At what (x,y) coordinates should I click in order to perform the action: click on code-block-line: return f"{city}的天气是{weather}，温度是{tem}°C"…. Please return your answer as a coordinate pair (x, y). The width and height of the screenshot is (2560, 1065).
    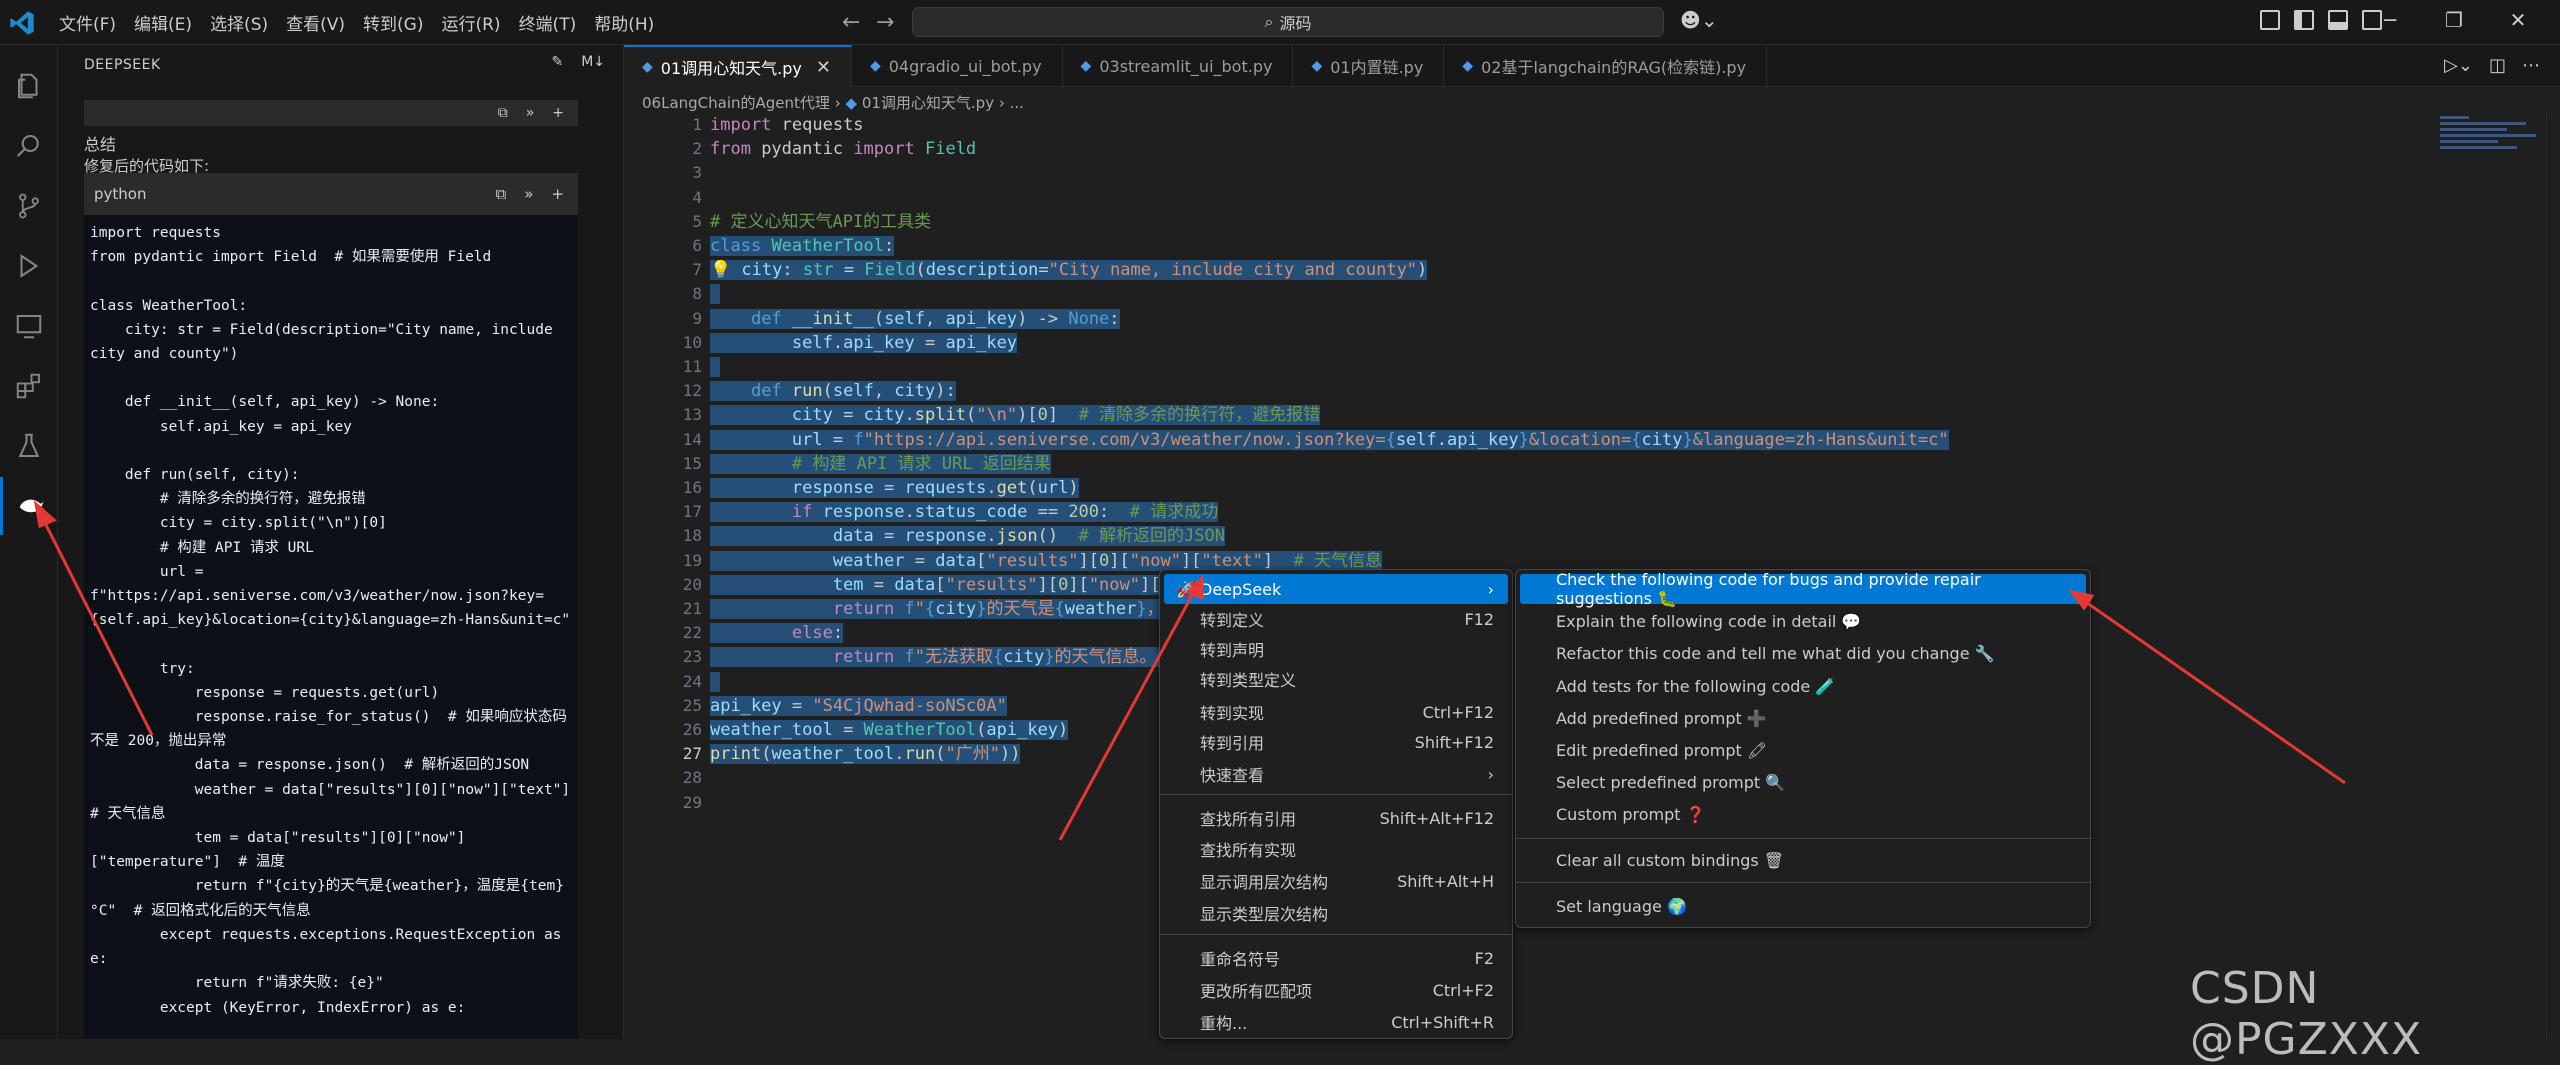
    Looking at the image, I should click on (327, 898).